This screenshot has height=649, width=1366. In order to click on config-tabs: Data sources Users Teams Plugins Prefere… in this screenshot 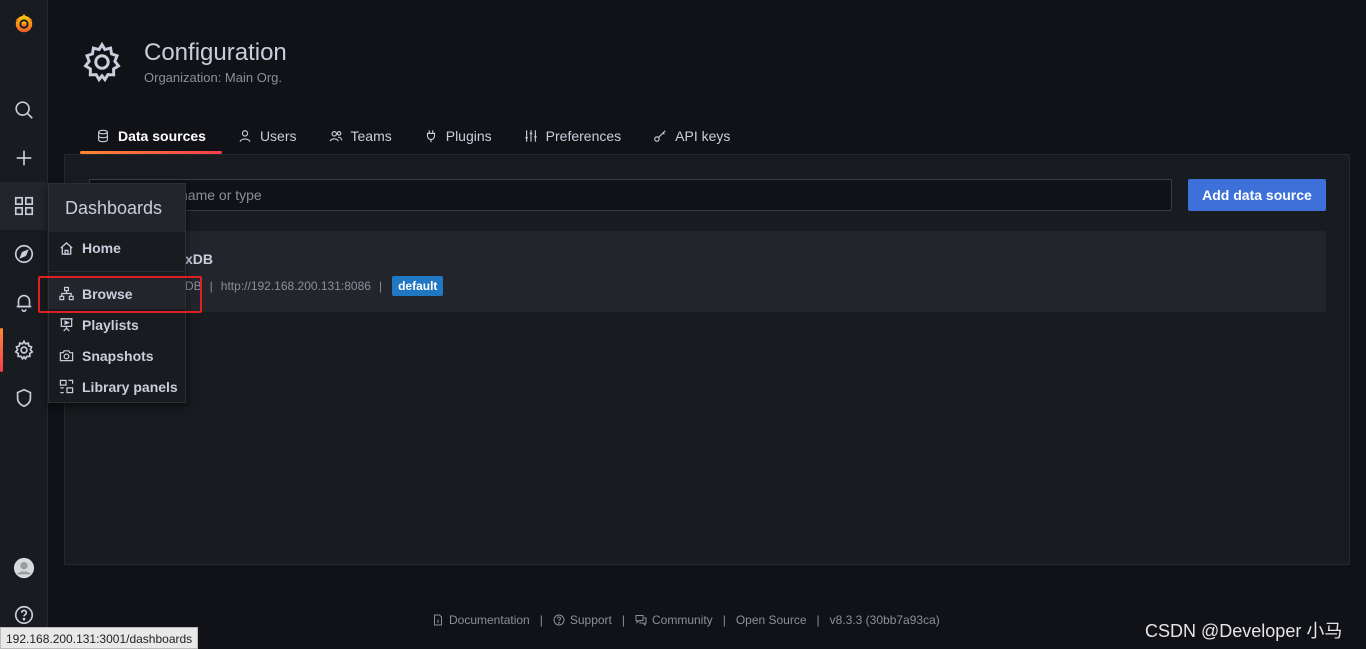, I will do `click(413, 137)`.